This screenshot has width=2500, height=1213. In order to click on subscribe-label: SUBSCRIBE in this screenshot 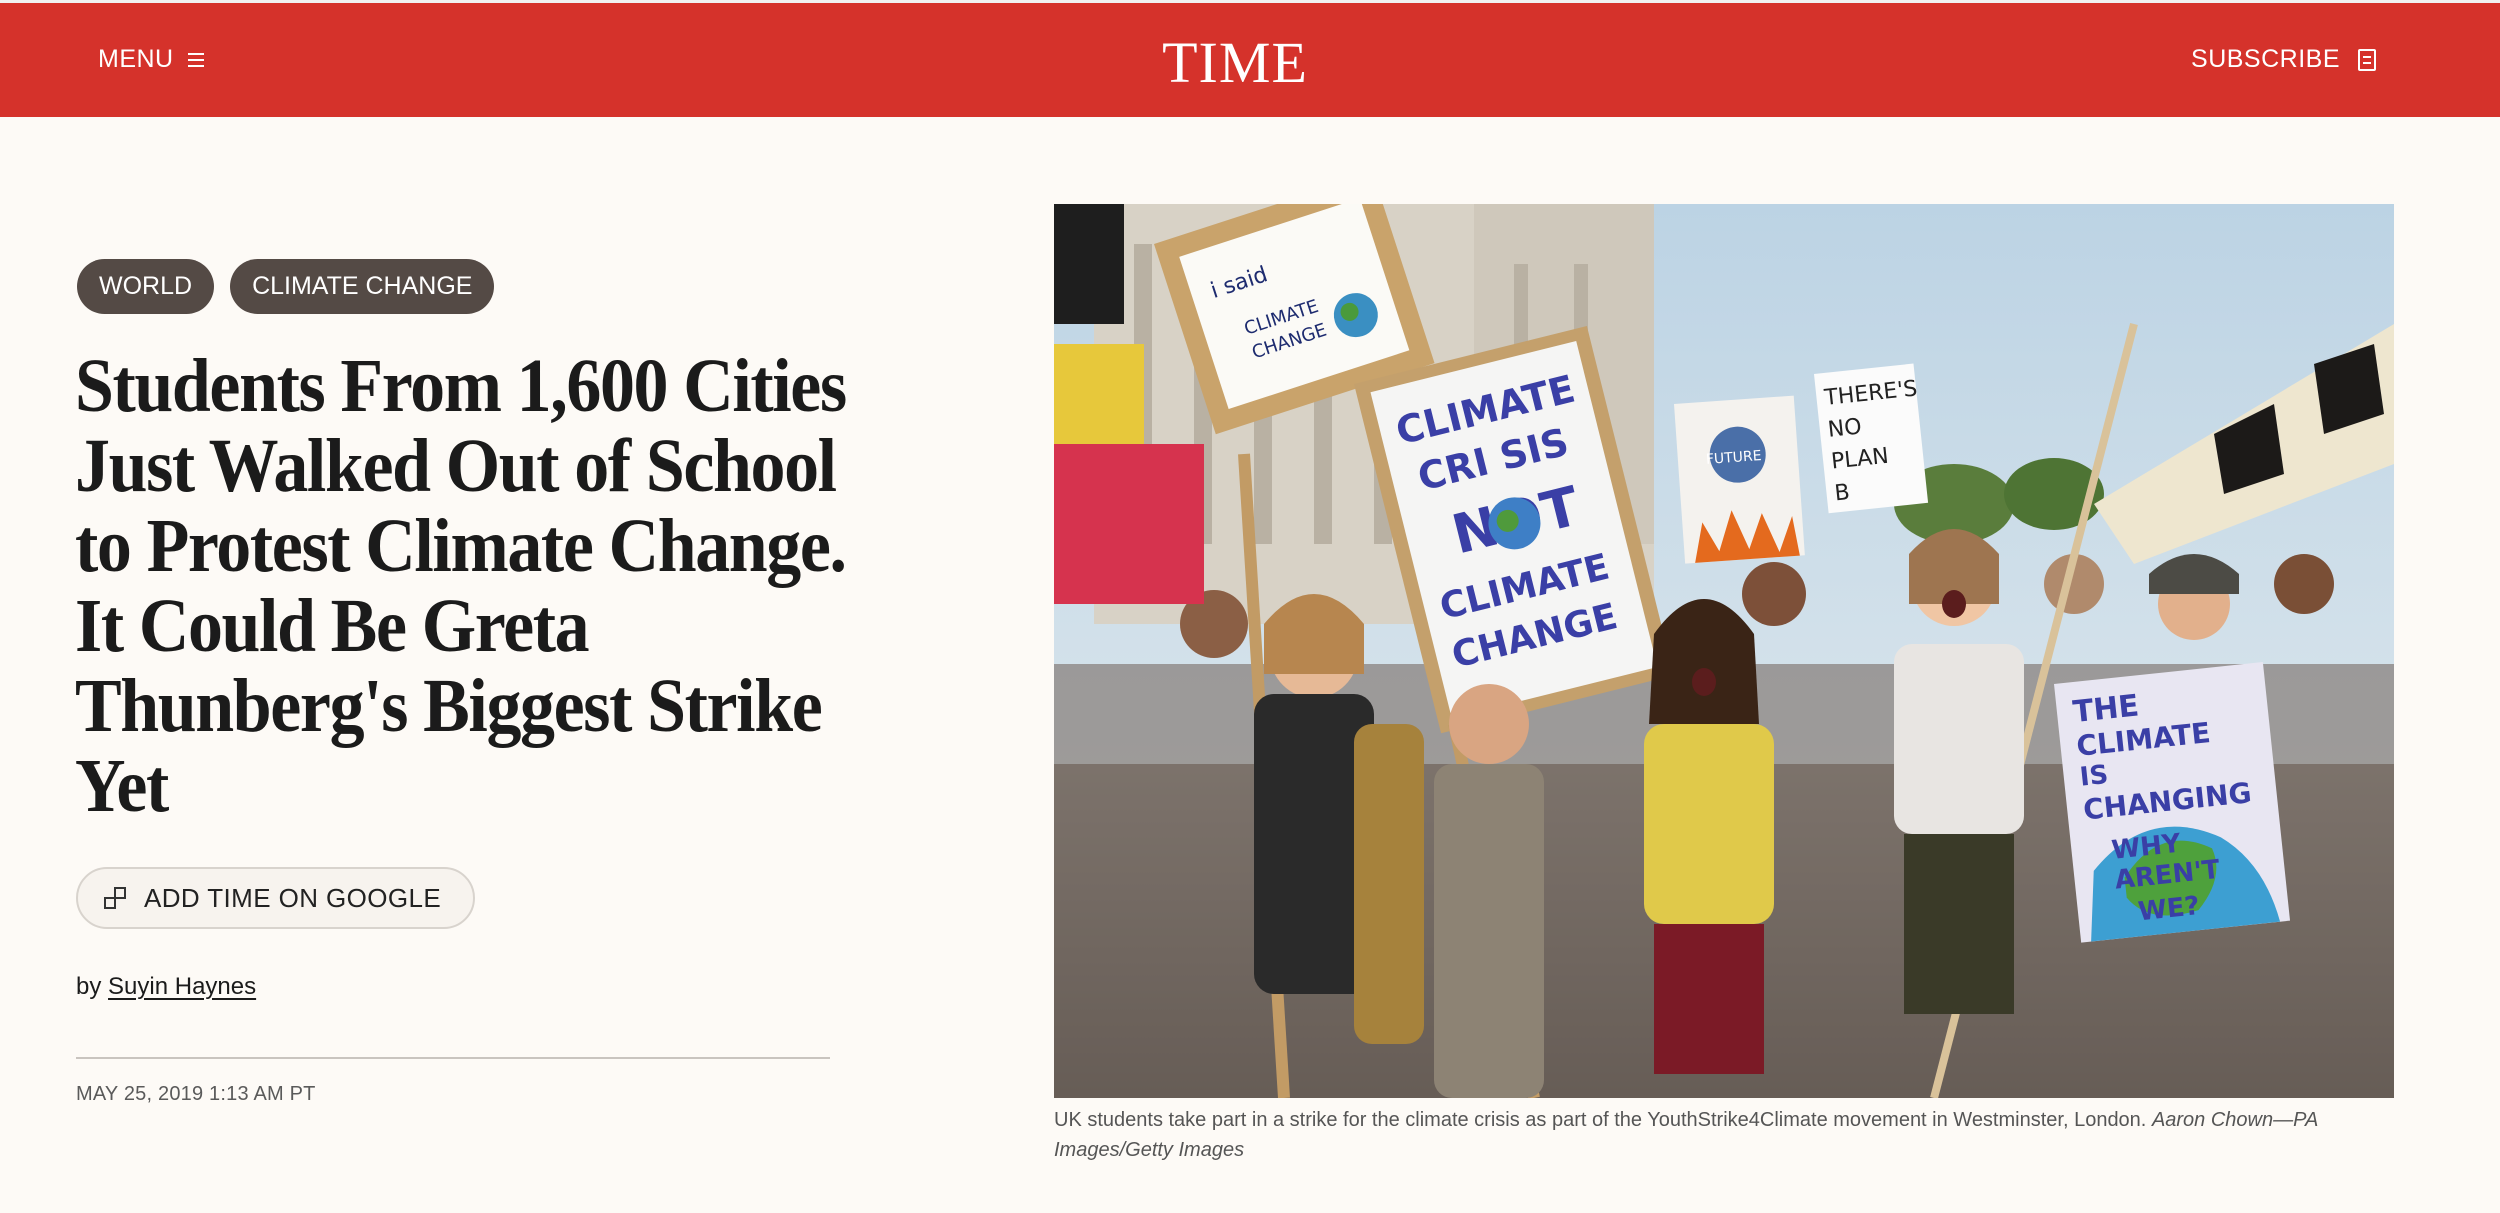, I will do `click(2265, 59)`.